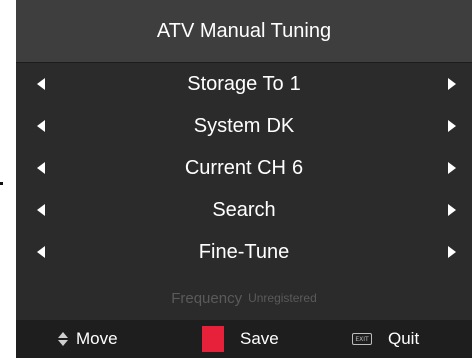 The height and width of the screenshot is (358, 472). I want to click on menu-row-label: Storage To, so click(235, 83).